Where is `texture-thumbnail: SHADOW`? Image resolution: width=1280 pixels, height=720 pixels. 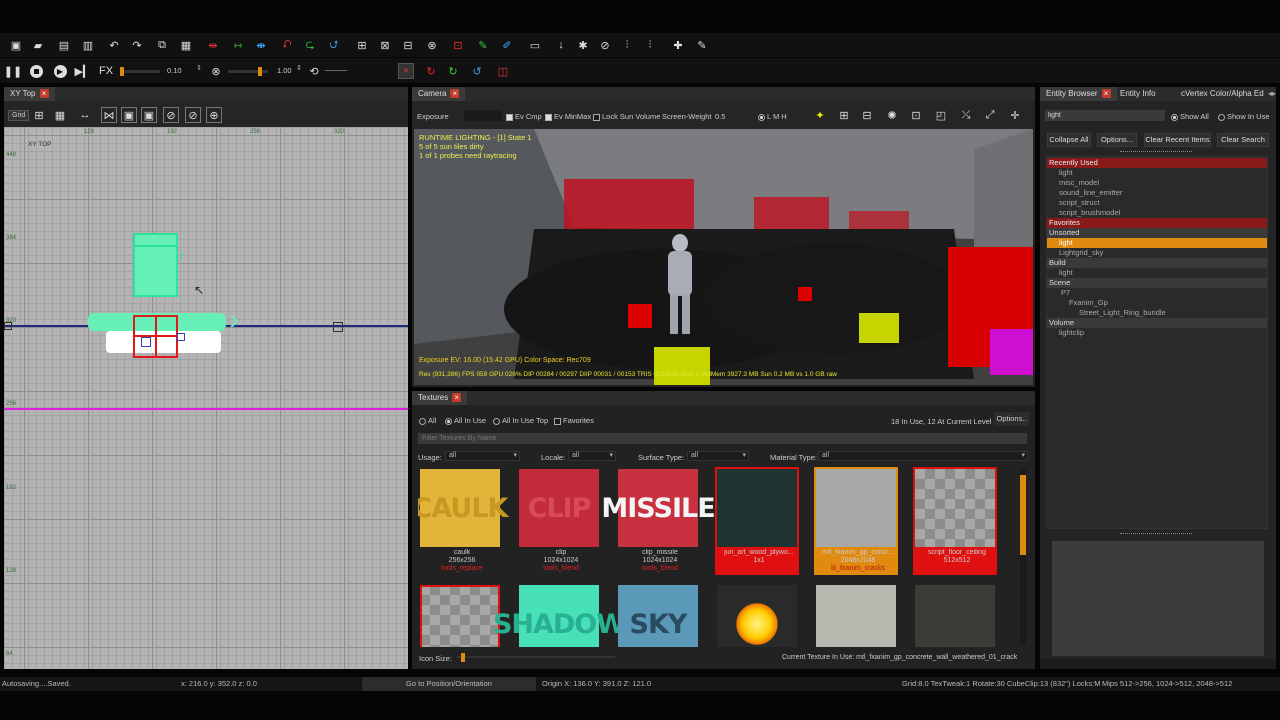 texture-thumbnail: SHADOW is located at coordinates (559, 616).